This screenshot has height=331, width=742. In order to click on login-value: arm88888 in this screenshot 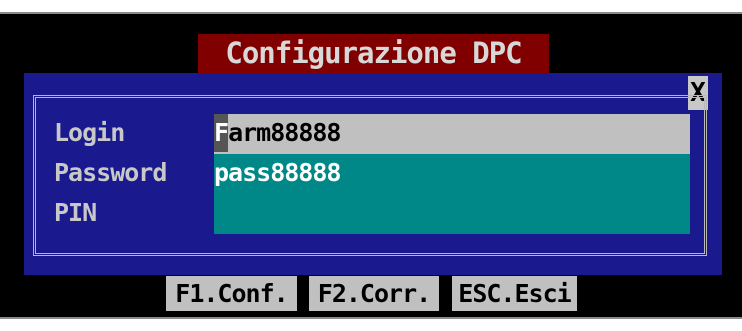, I will do `click(284, 132)`.